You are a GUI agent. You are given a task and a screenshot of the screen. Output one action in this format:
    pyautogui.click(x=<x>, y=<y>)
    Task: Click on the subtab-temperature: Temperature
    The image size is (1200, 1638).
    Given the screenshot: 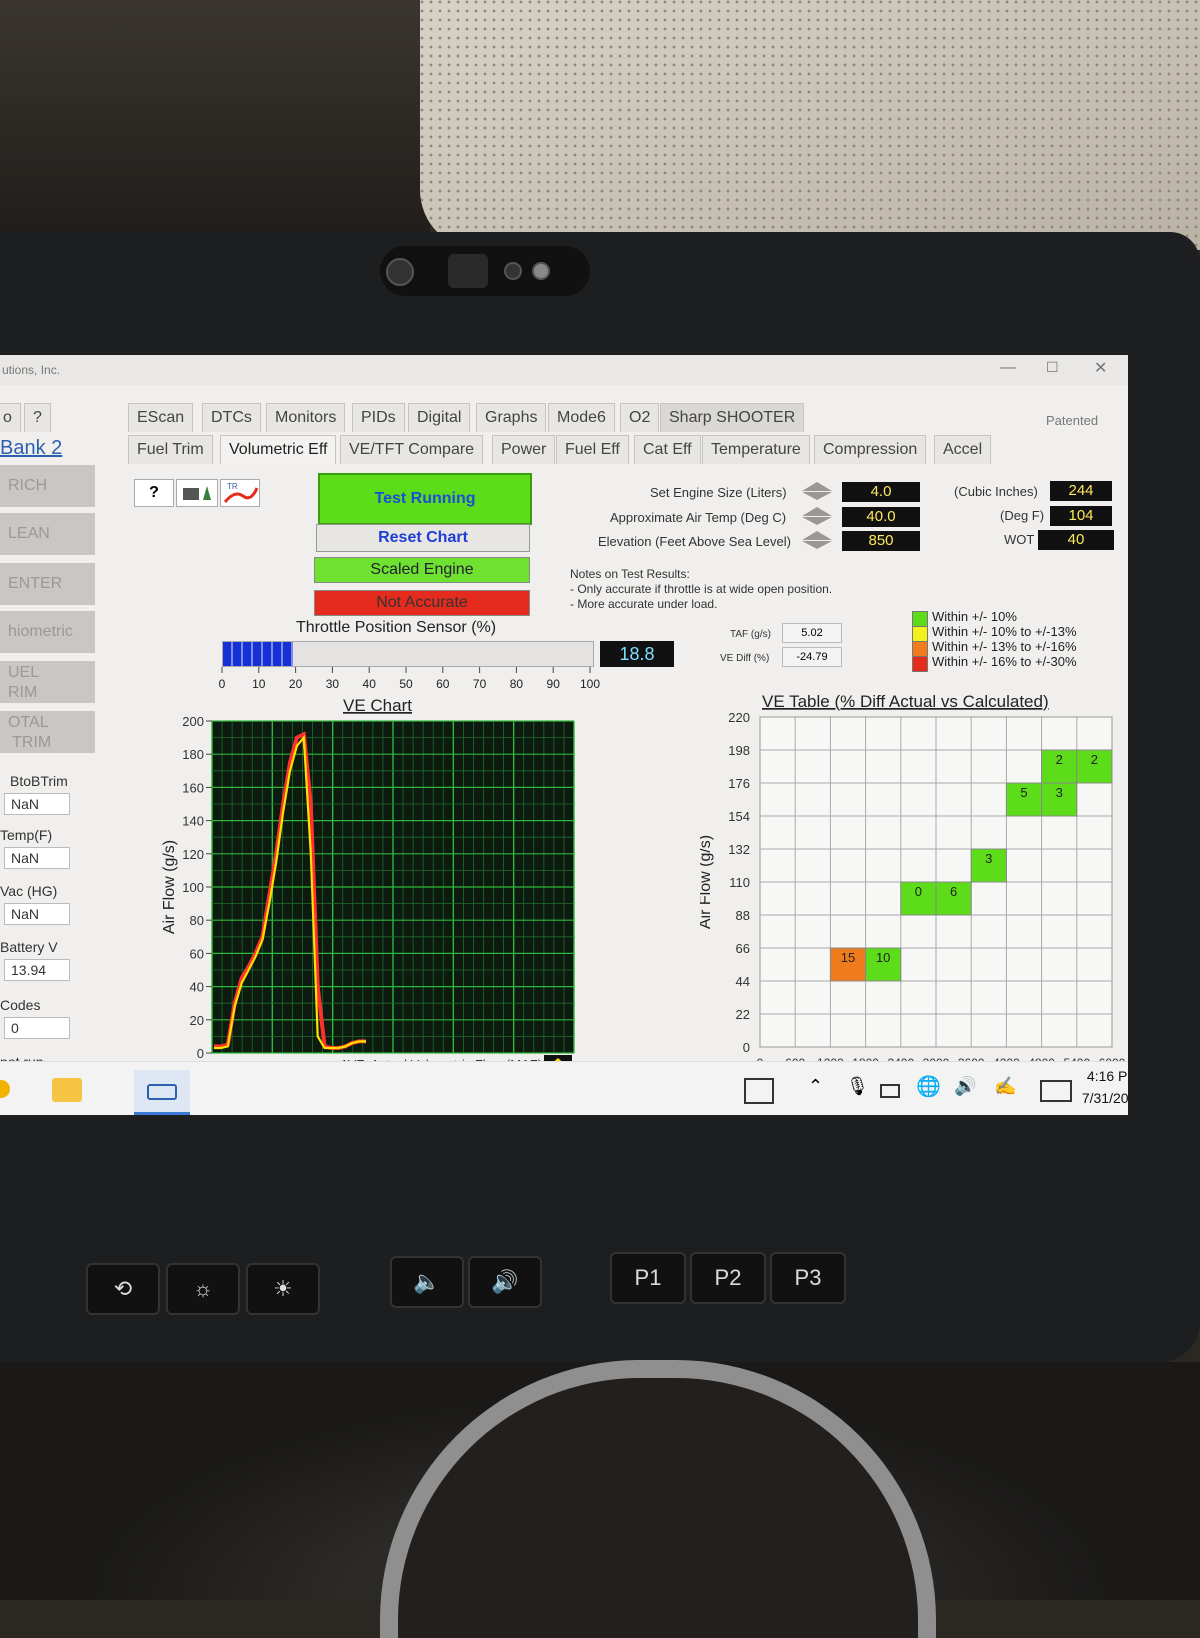 What is the action you would take?
    pyautogui.click(x=756, y=449)
    